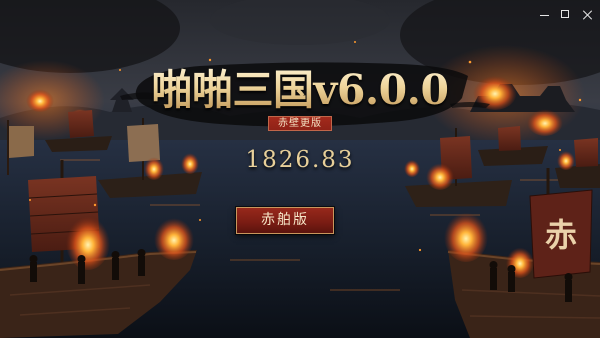  I want to click on minimize-icon, so click(544, 15).